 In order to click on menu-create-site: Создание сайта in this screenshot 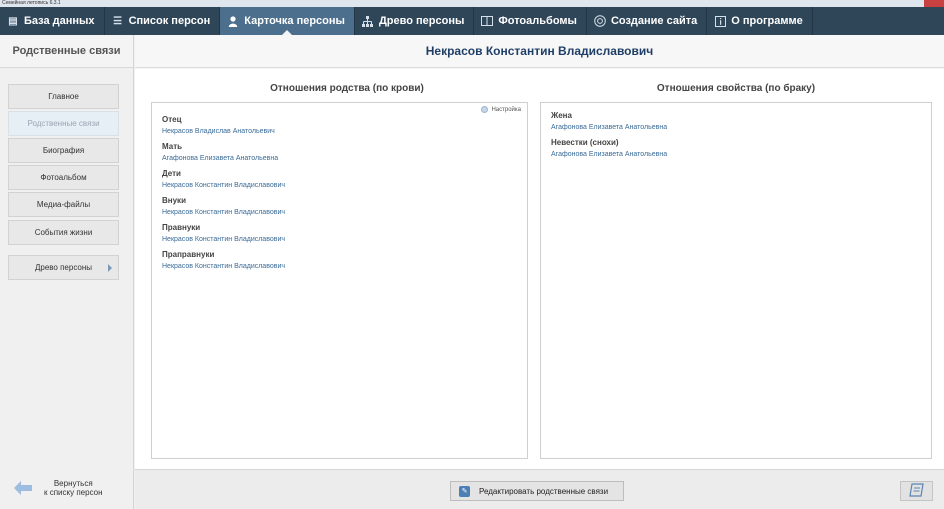, I will do `click(647, 21)`.